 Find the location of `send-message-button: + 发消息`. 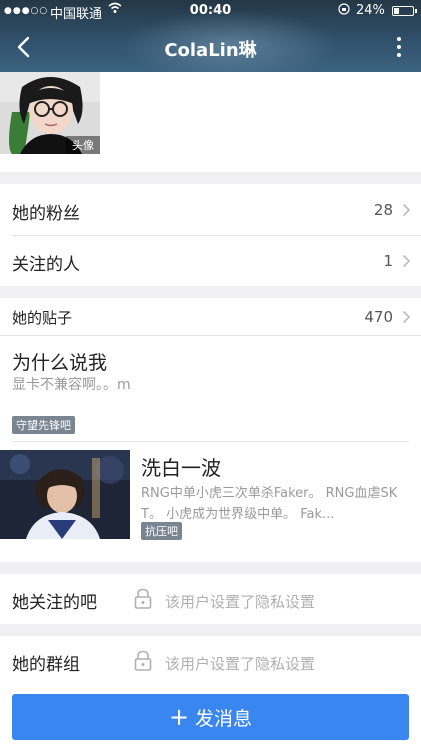

send-message-button: + 发消息 is located at coordinates (210, 717).